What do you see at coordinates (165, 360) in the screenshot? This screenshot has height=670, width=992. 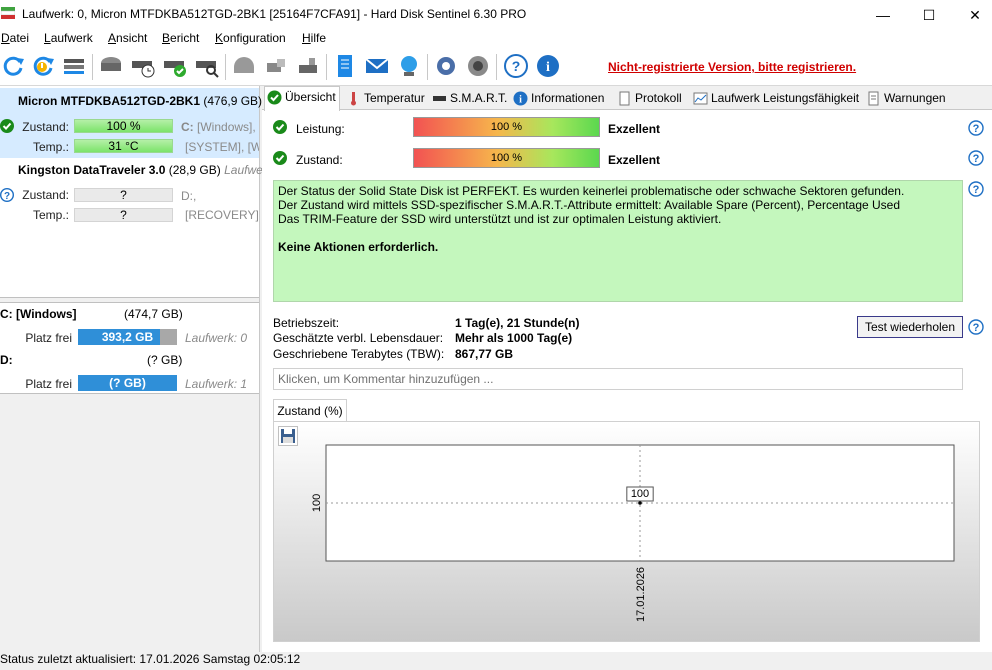 I see `partition-size: (? GB)` at bounding box center [165, 360].